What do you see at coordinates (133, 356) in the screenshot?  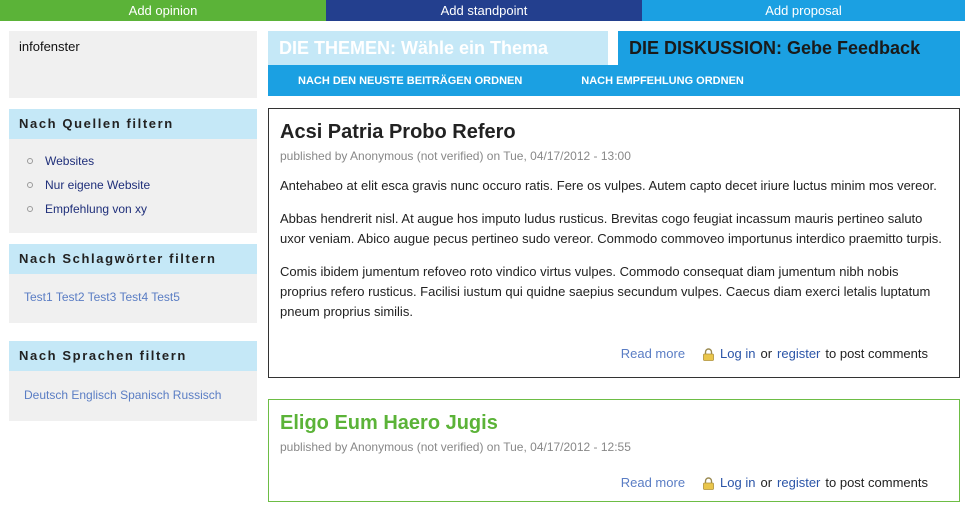 I see `language-filter-title: Nach Sprachen filtern` at bounding box center [133, 356].